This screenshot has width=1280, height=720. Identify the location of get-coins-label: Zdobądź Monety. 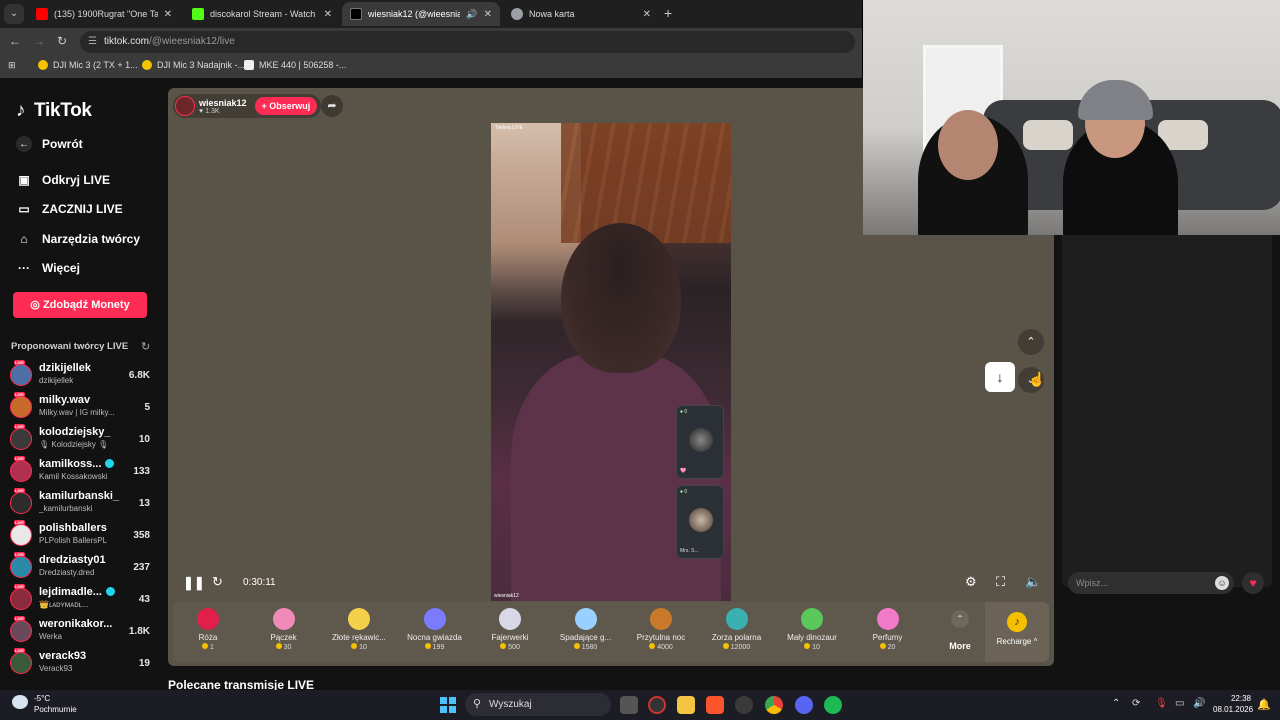
(86, 305).